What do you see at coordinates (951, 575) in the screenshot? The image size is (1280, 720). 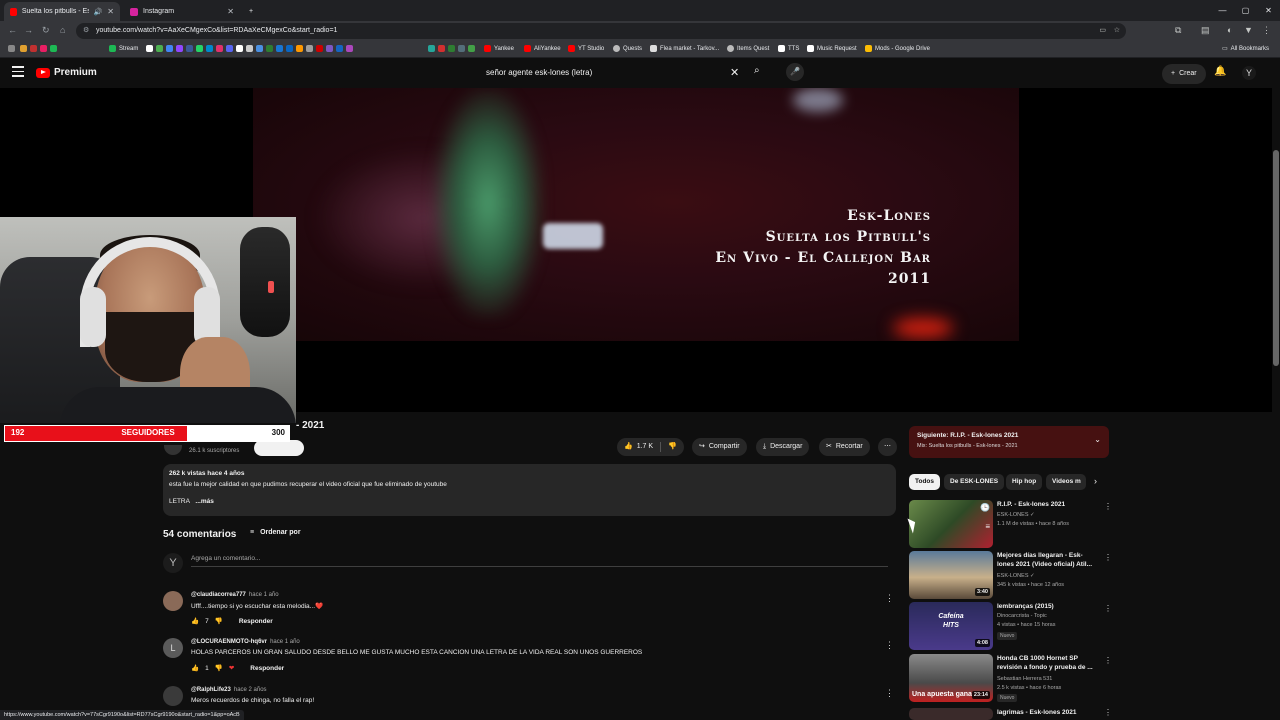 I see `video-thumbnail: 3:40` at bounding box center [951, 575].